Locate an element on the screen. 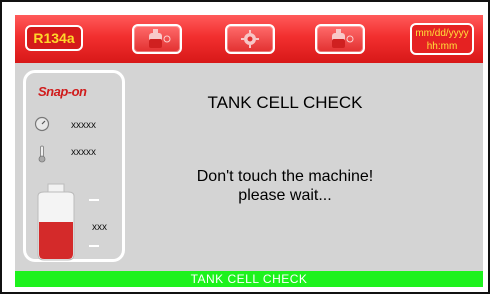 The height and width of the screenshot is (294, 490). page-title: TANK CELL CHECK is located at coordinates (285, 102).